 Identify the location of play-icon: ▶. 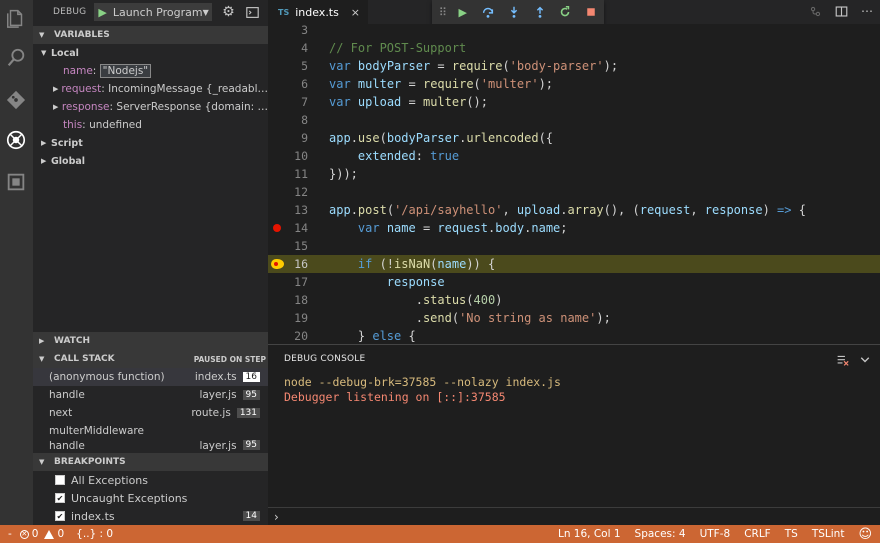
(102, 12).